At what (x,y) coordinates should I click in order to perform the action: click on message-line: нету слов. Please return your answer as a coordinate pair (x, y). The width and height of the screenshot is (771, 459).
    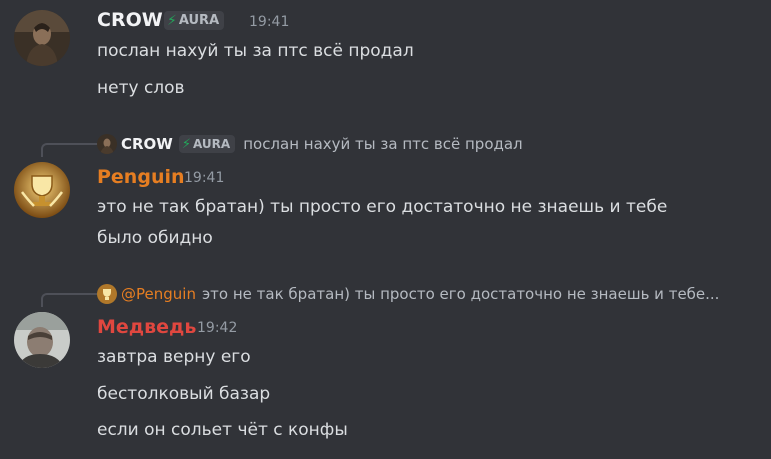
    Looking at the image, I should click on (141, 88).